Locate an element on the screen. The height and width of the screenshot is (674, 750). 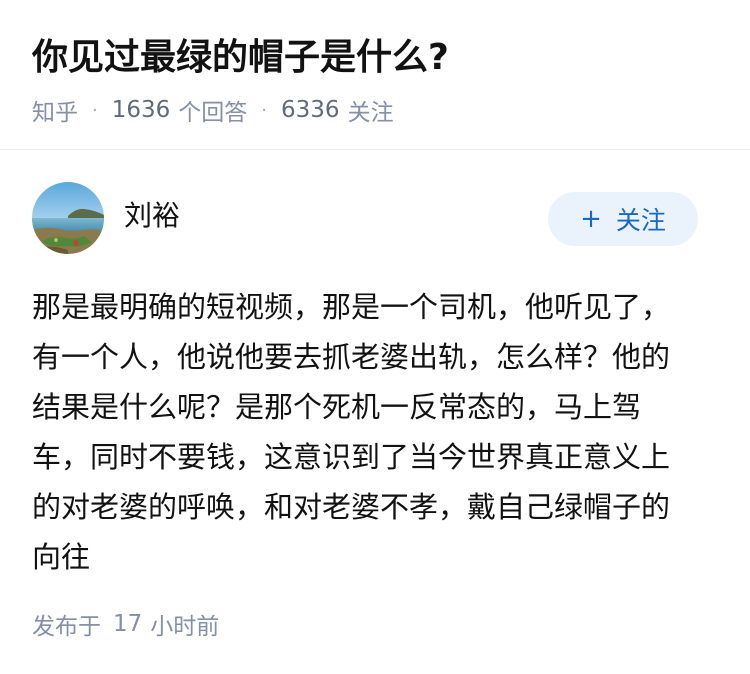
question-meta: 知乎 · 1636 个回答 · 6336 关注 is located at coordinates (213, 110).